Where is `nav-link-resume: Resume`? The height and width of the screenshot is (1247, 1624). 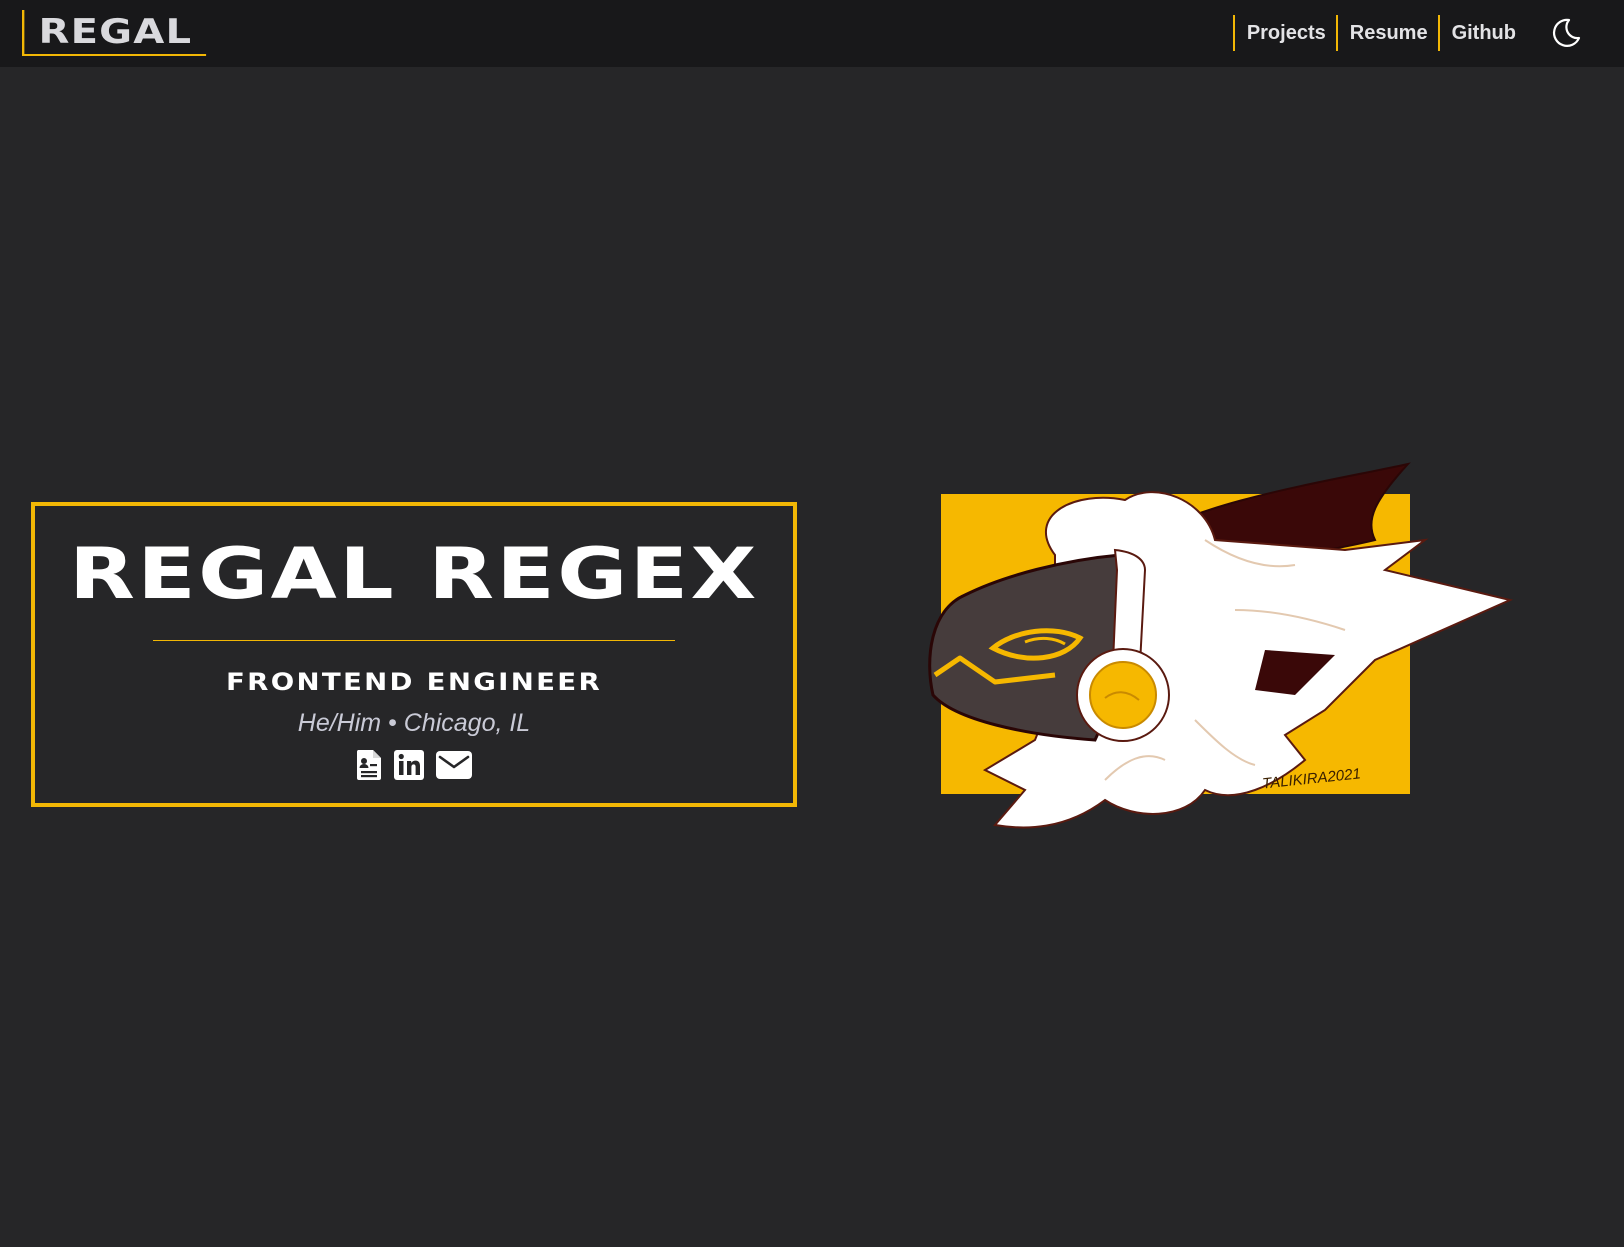
nav-link-resume: Resume is located at coordinates (1386, 33).